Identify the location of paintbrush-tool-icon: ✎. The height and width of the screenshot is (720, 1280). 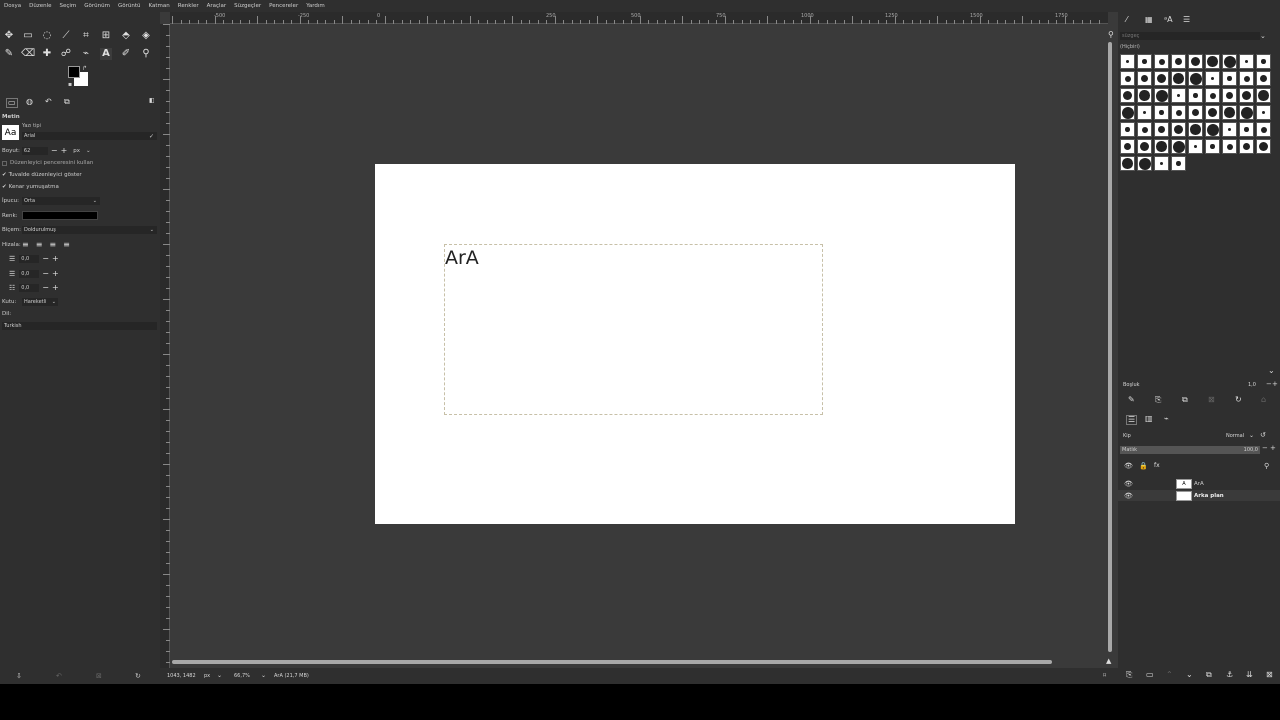
(9, 54).